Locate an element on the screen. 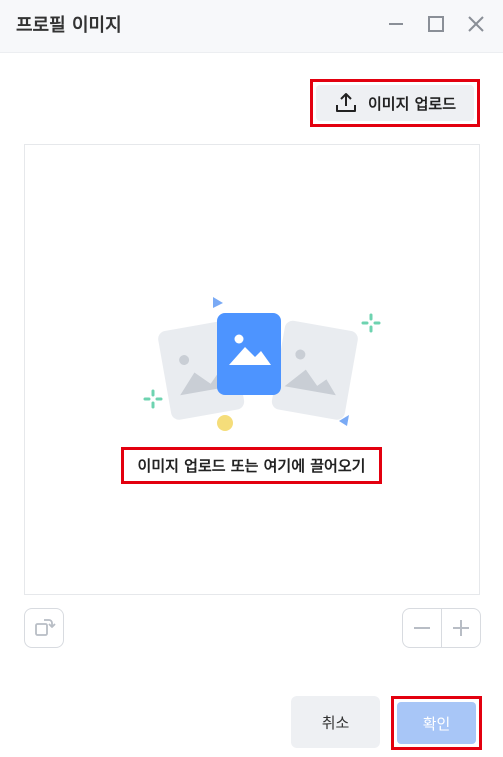 This screenshot has width=503, height=757. minimize-button is located at coordinates (396, 24).